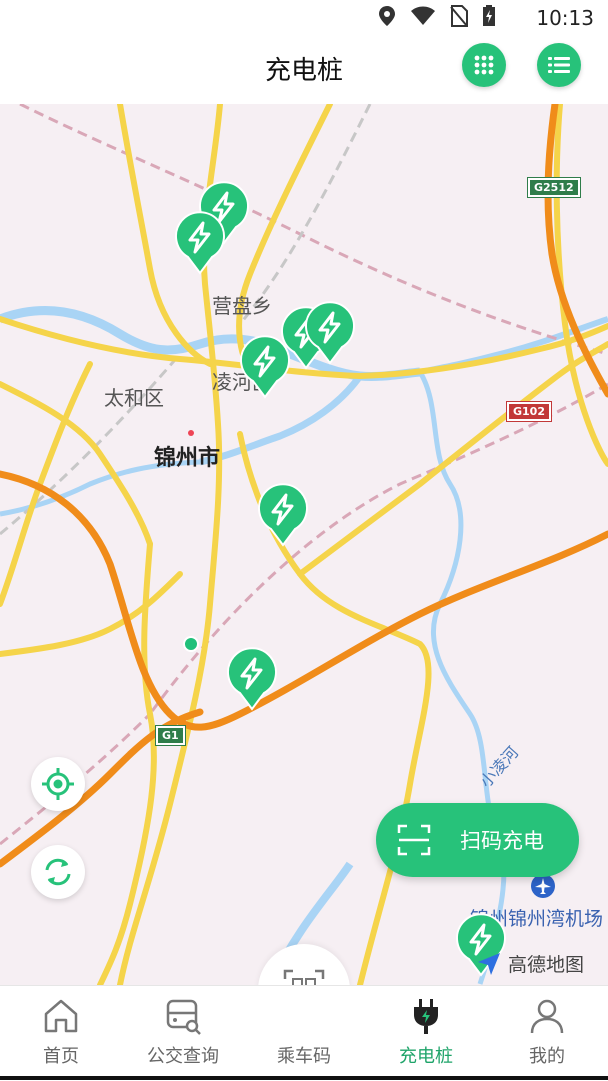 The width and height of the screenshot is (608, 1081). I want to click on locate-icon, so click(58, 784).